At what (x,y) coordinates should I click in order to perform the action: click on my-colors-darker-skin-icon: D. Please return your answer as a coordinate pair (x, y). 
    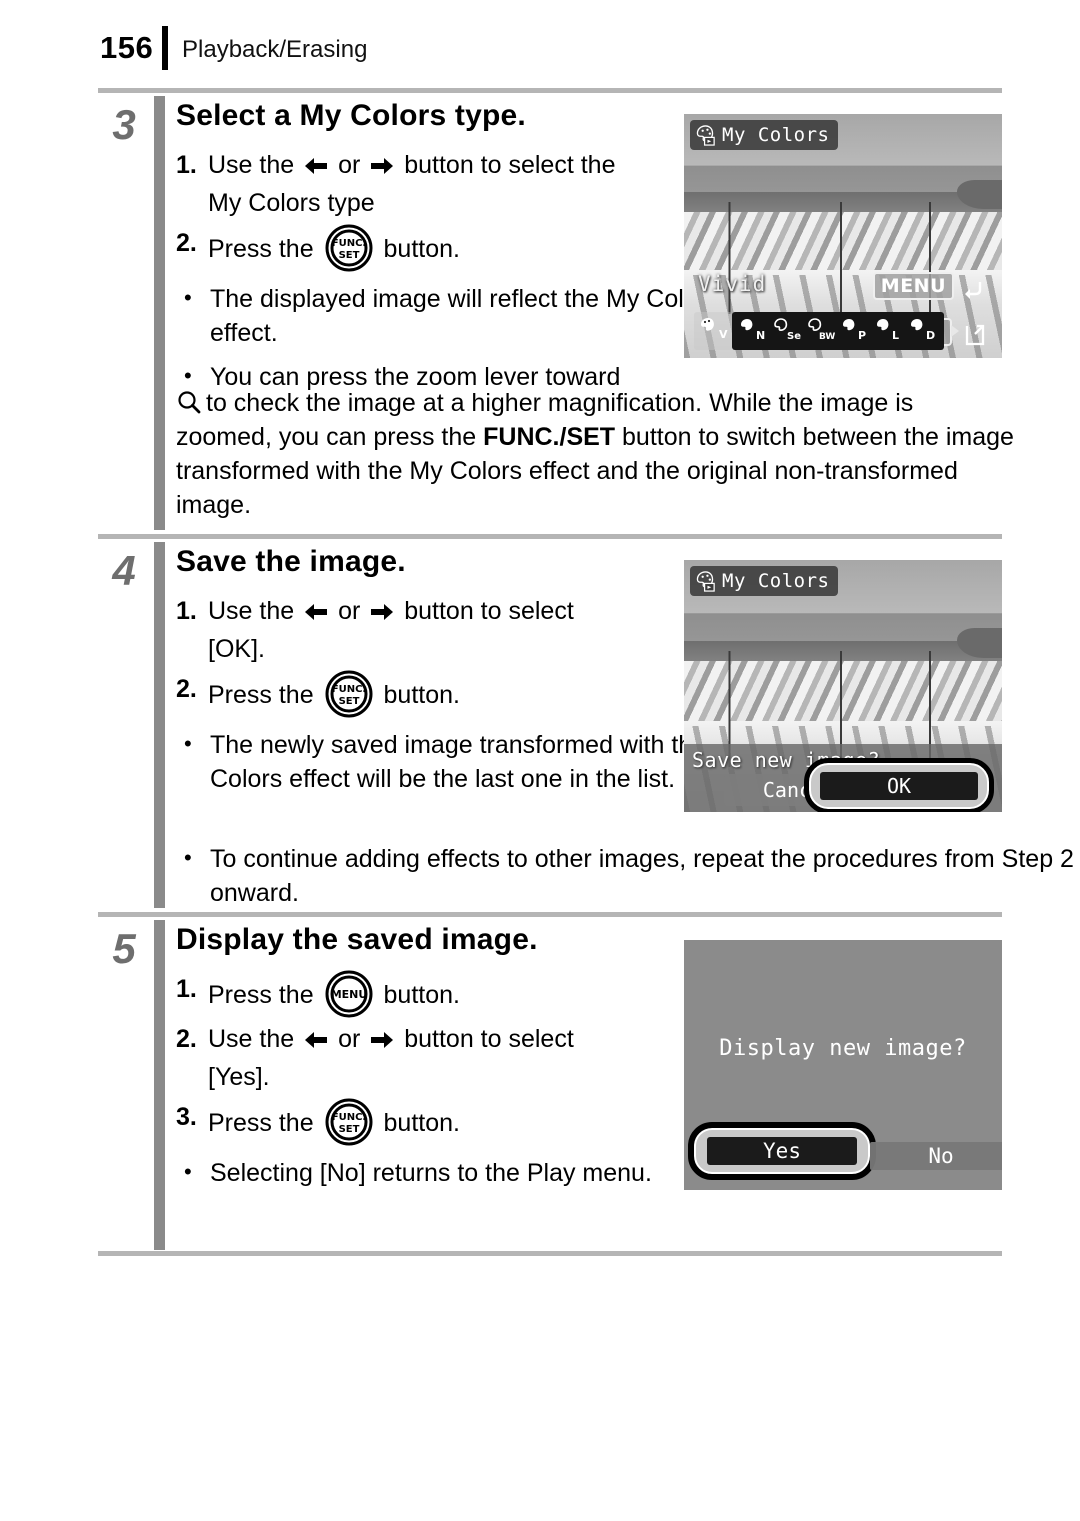
    Looking at the image, I should click on (923, 331).